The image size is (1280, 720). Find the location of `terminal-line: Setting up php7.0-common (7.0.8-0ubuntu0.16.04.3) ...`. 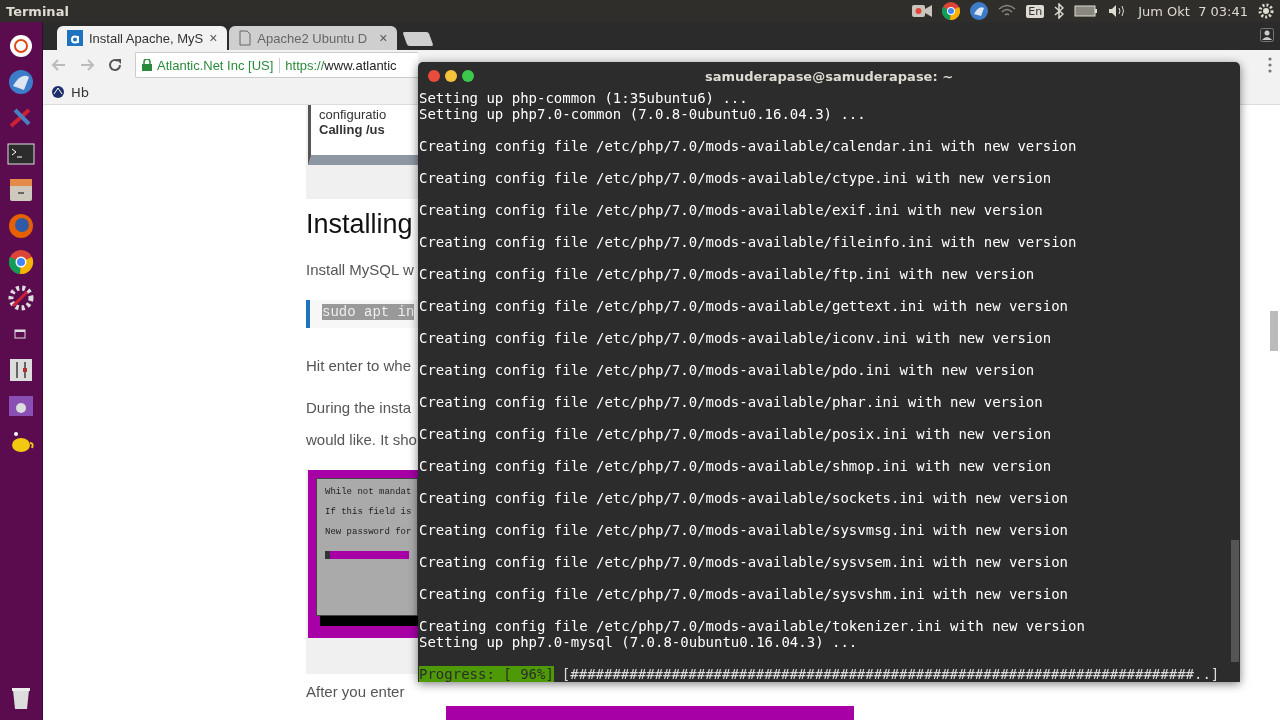

terminal-line: Setting up php7.0-common (7.0.8-0ubuntu0.16.04.3) ... is located at coordinates (643, 114).